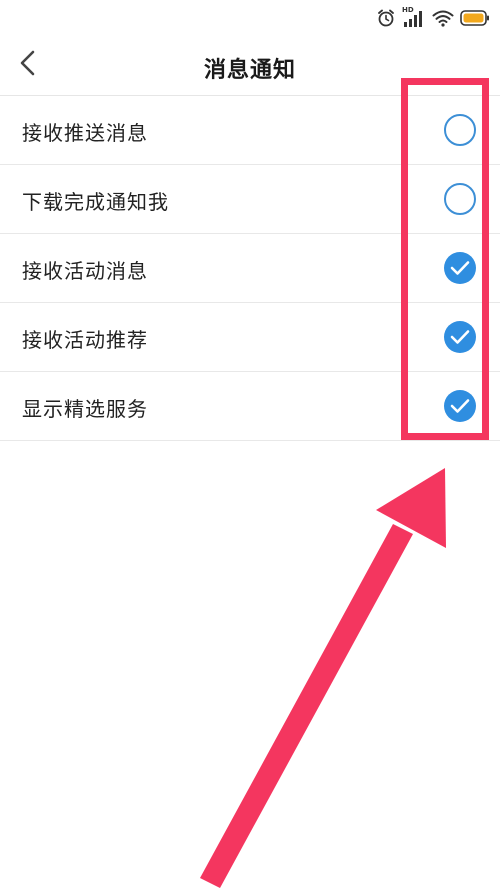 Image resolution: width=500 pixels, height=889 pixels. Describe the element at coordinates (443, 18) in the screenshot. I see `wifi-icon` at that location.